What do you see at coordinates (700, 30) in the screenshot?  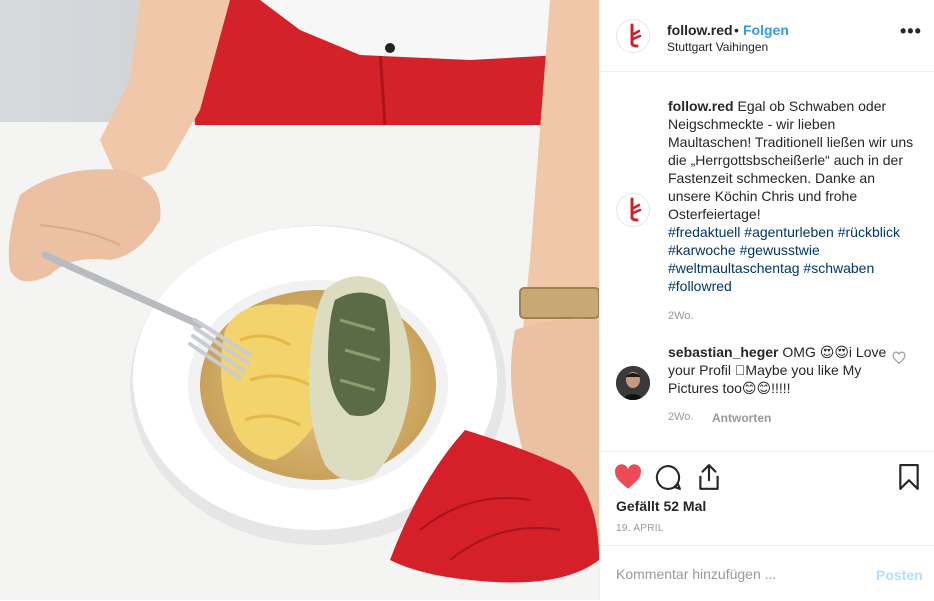 I see `account-username: follow.red` at bounding box center [700, 30].